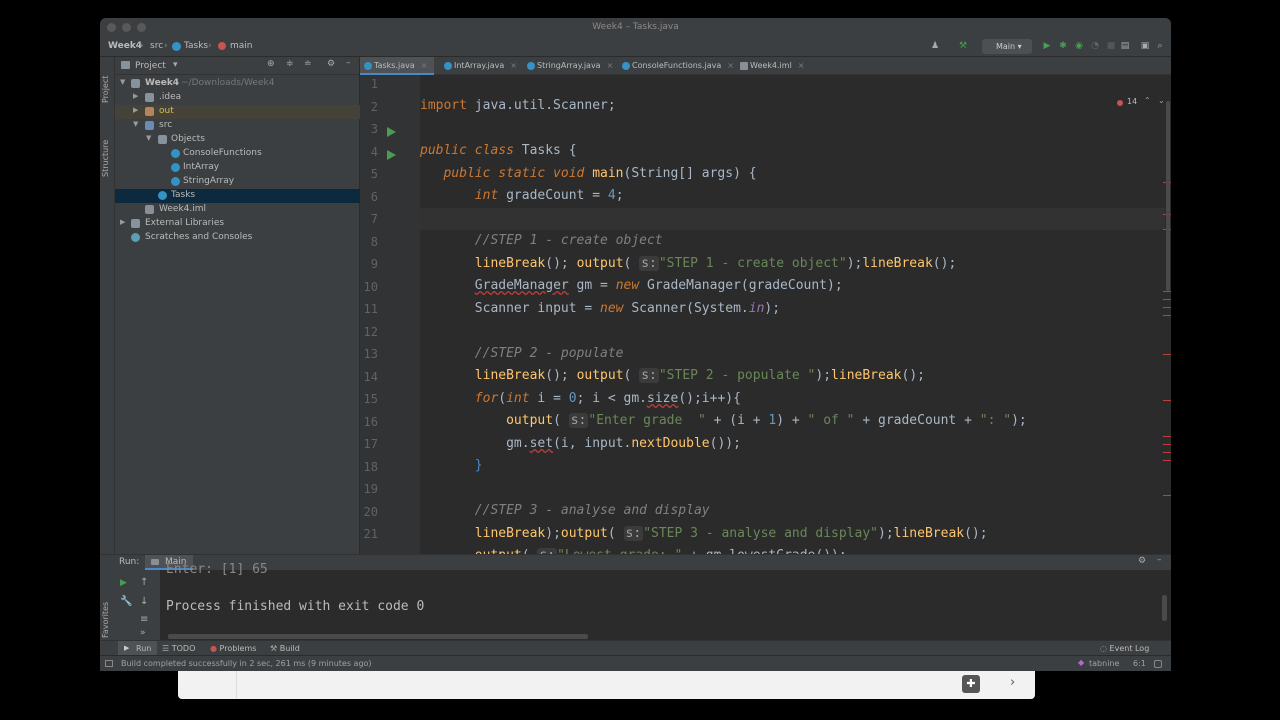 This screenshot has height=720, width=1280. What do you see at coordinates (676, 66) in the screenshot?
I see `tab-consolefunctions-java: ConsoleFunctions.java ×` at bounding box center [676, 66].